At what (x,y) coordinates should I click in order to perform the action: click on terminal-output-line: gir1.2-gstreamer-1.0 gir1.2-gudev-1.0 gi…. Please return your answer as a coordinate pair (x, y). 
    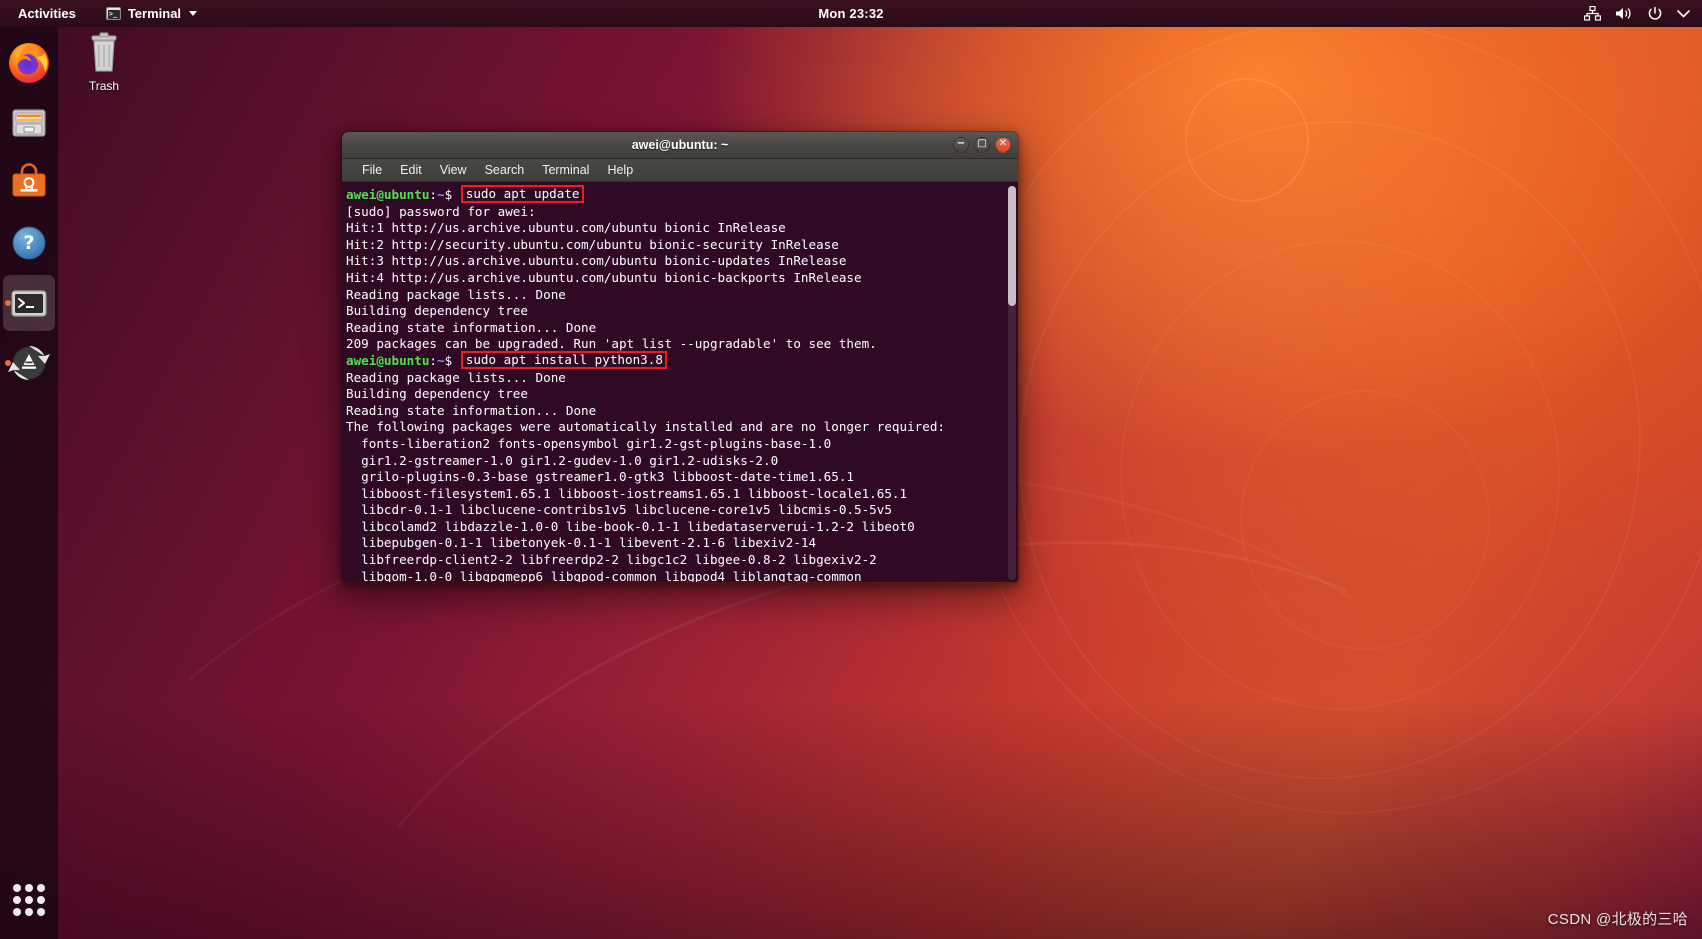
    Looking at the image, I should click on (682, 461).